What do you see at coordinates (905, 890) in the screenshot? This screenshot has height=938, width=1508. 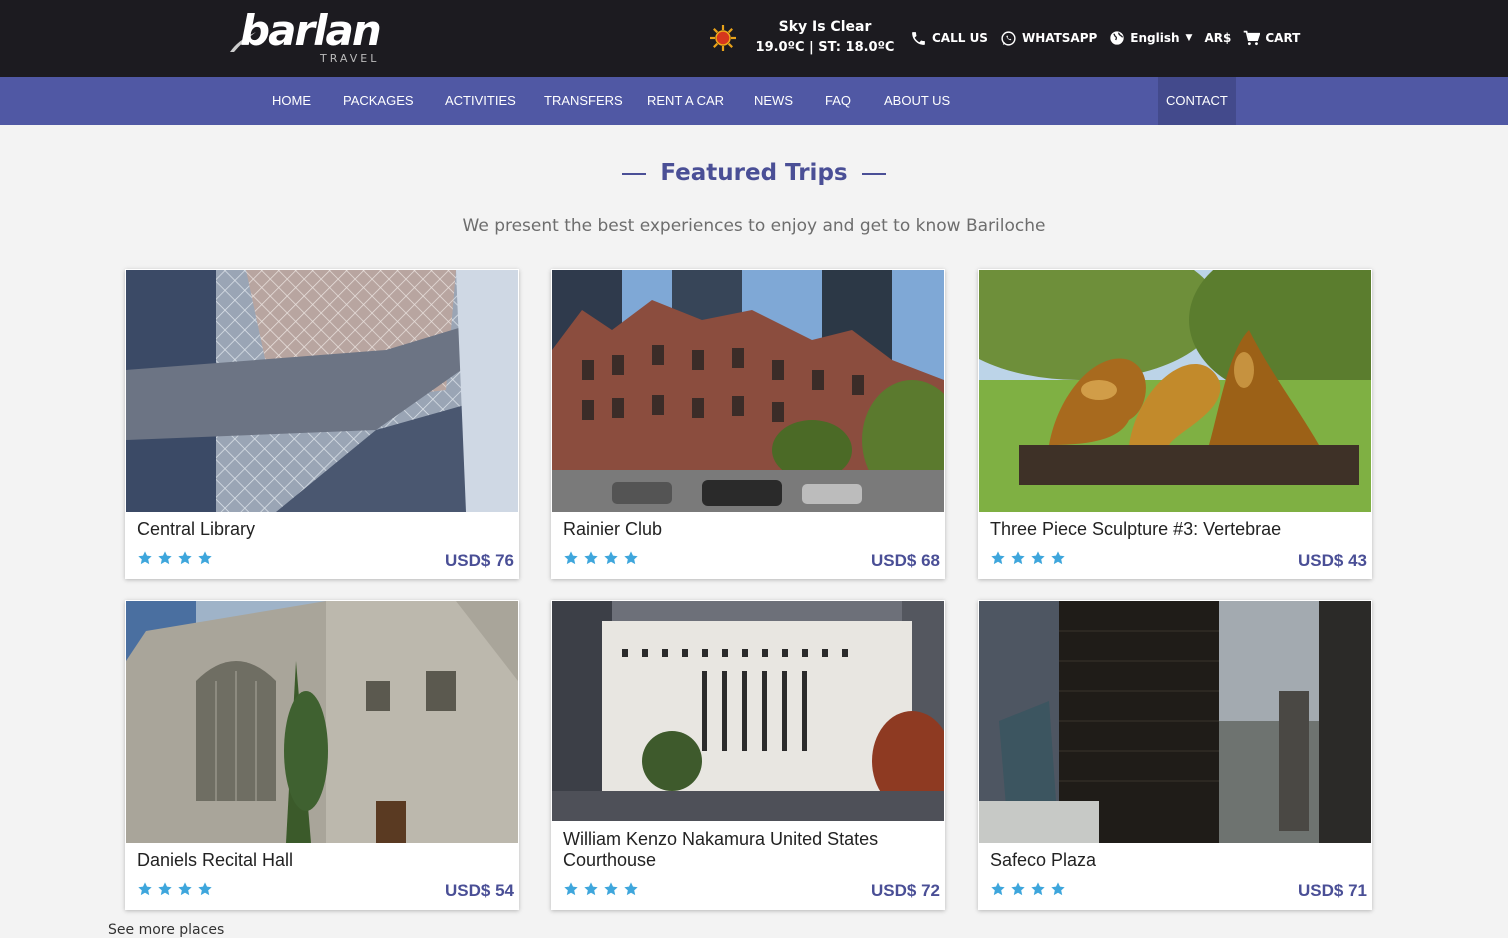 I see `trip-price: USD$ 72` at bounding box center [905, 890].